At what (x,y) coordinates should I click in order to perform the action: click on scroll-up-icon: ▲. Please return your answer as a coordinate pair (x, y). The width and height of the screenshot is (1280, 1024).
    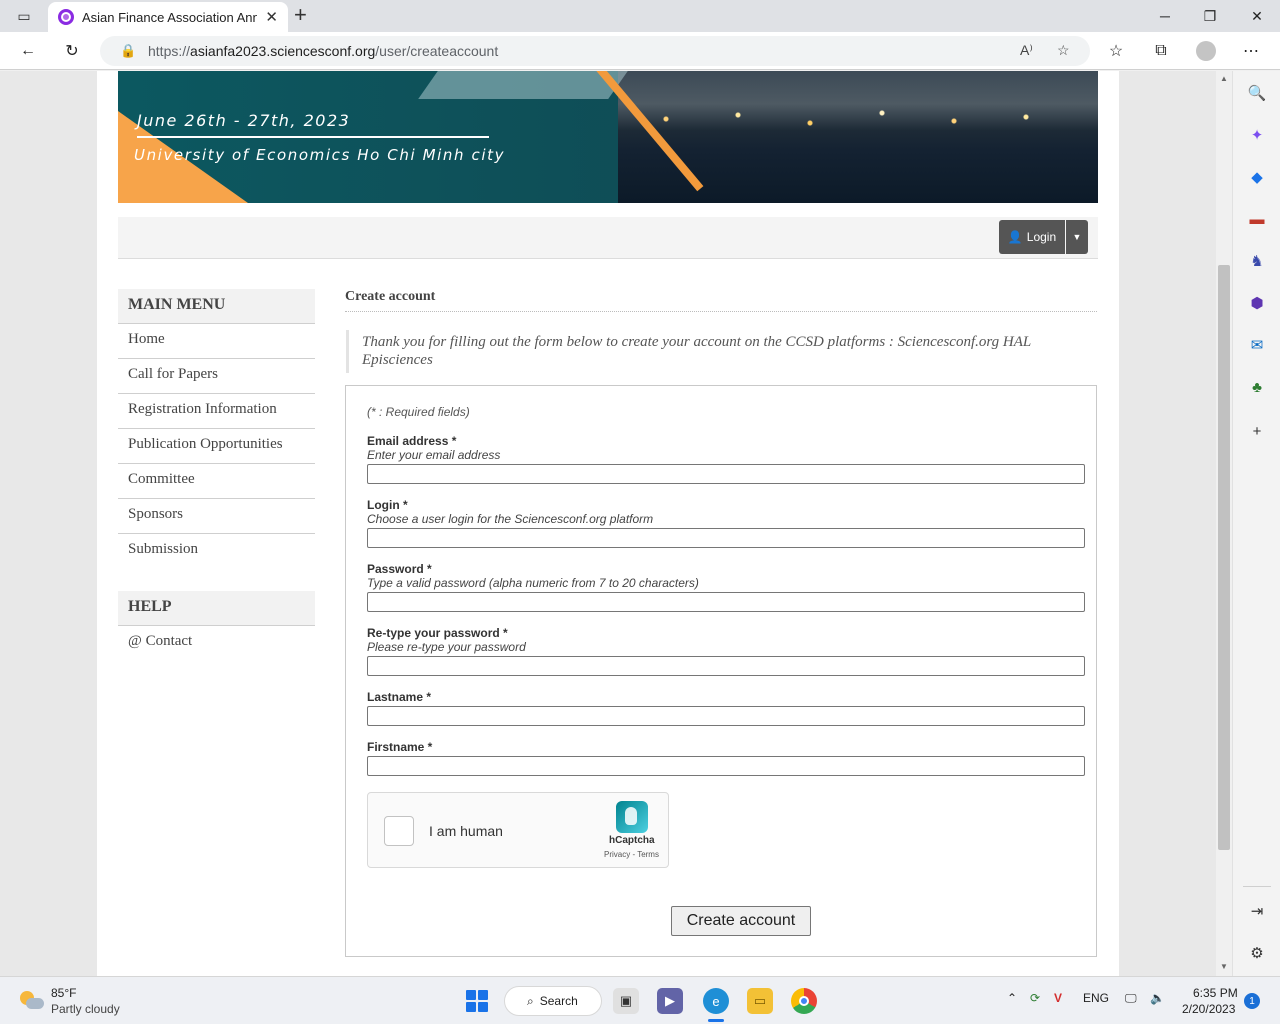
    Looking at the image, I should click on (1224, 78).